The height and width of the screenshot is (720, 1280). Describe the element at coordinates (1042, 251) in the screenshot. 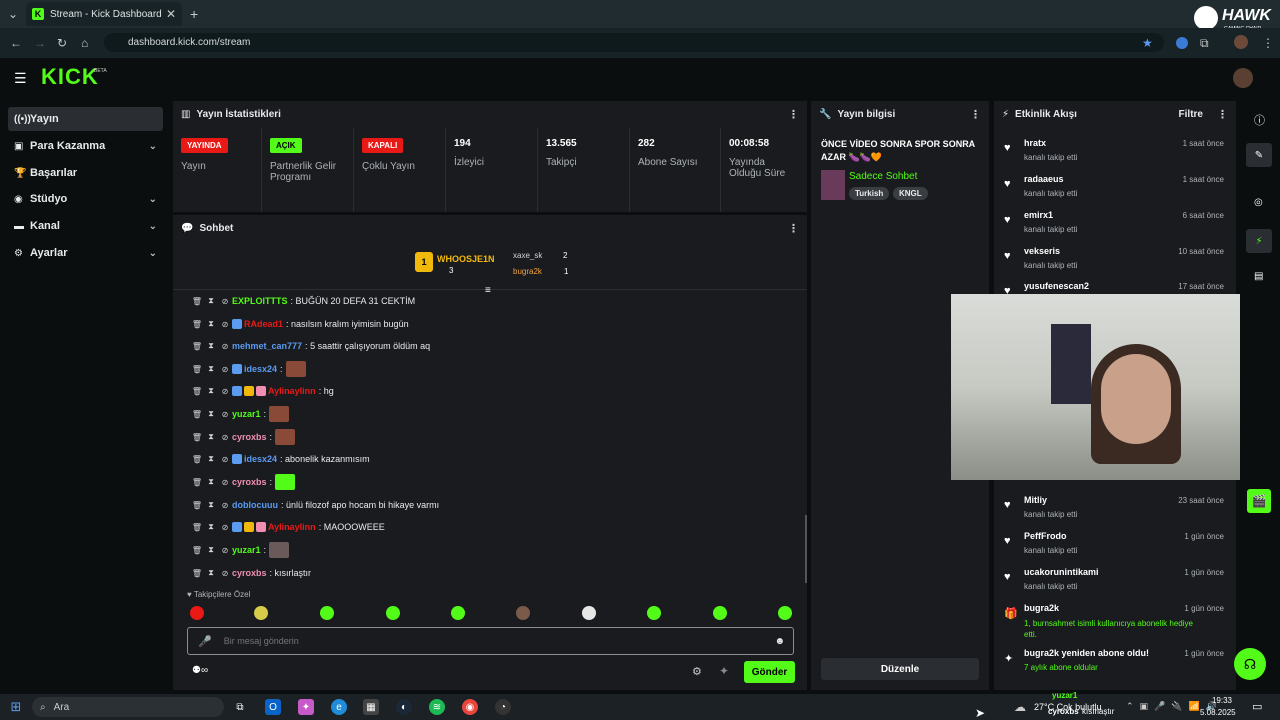

I see `activity-user: vekseris` at that location.